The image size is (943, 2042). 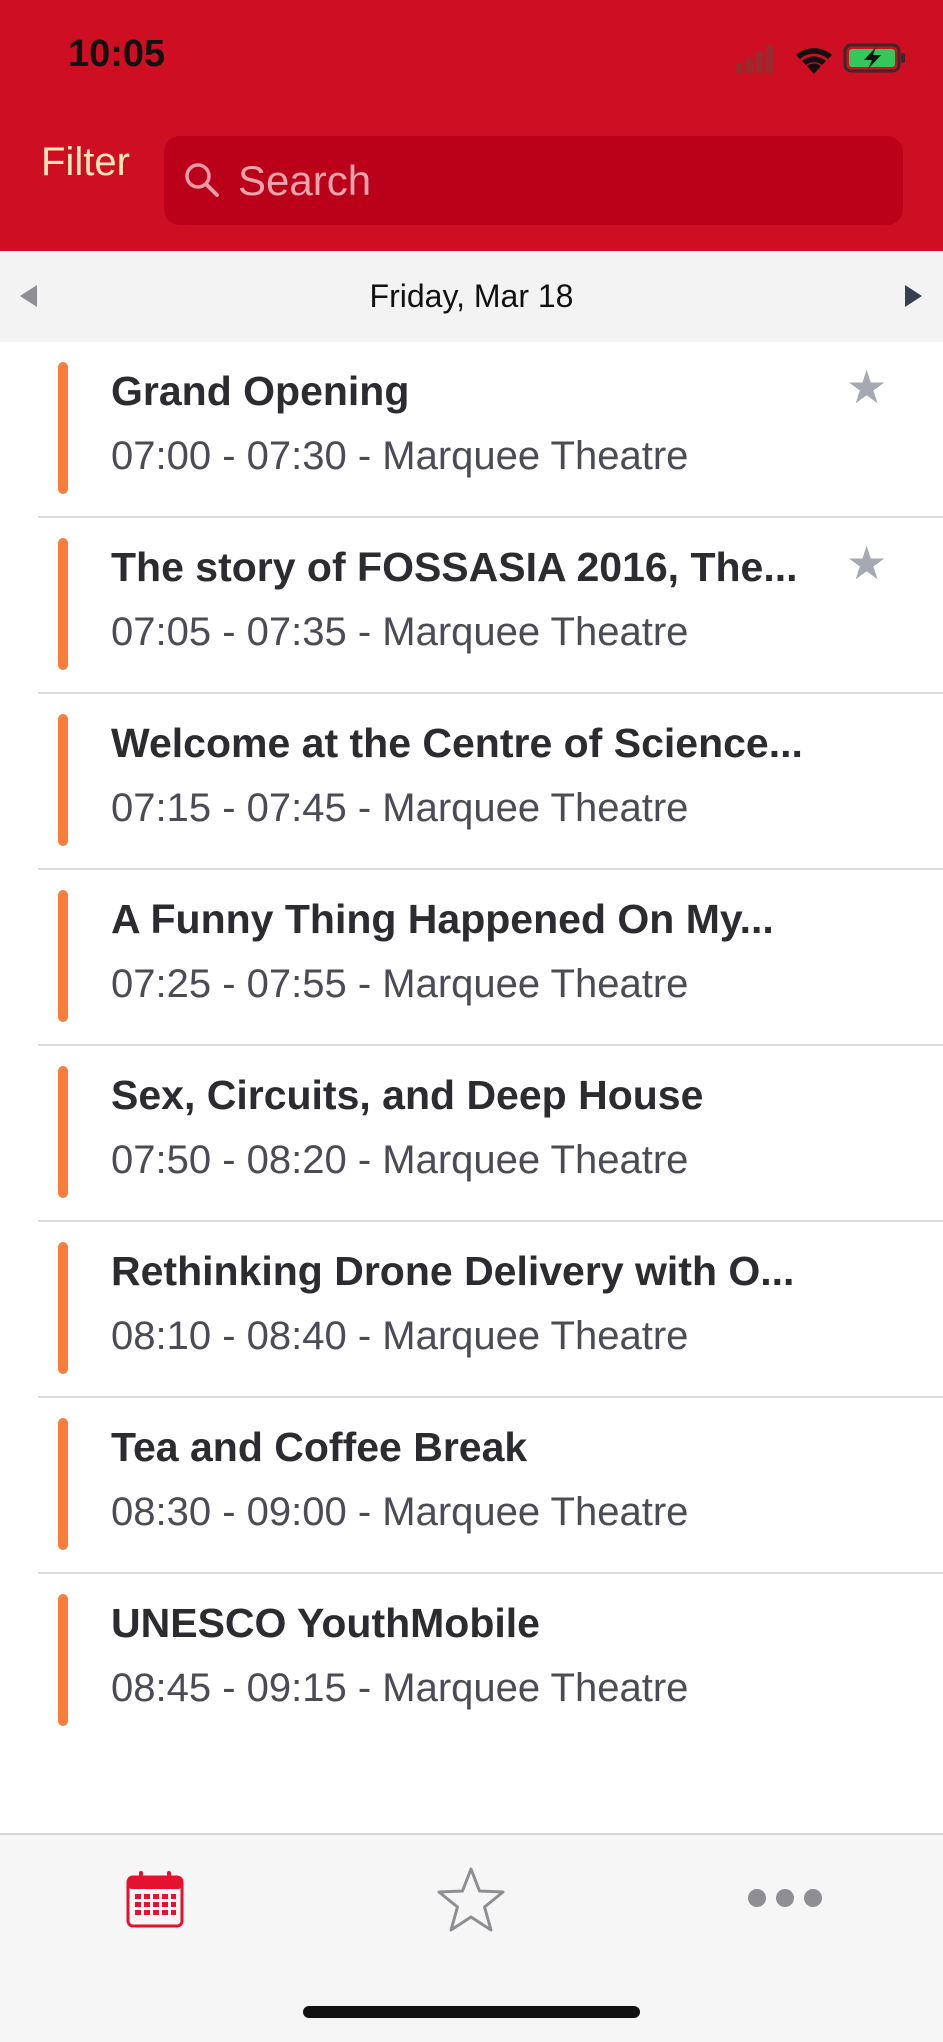 I want to click on filter-button: Filter, so click(x=85, y=162).